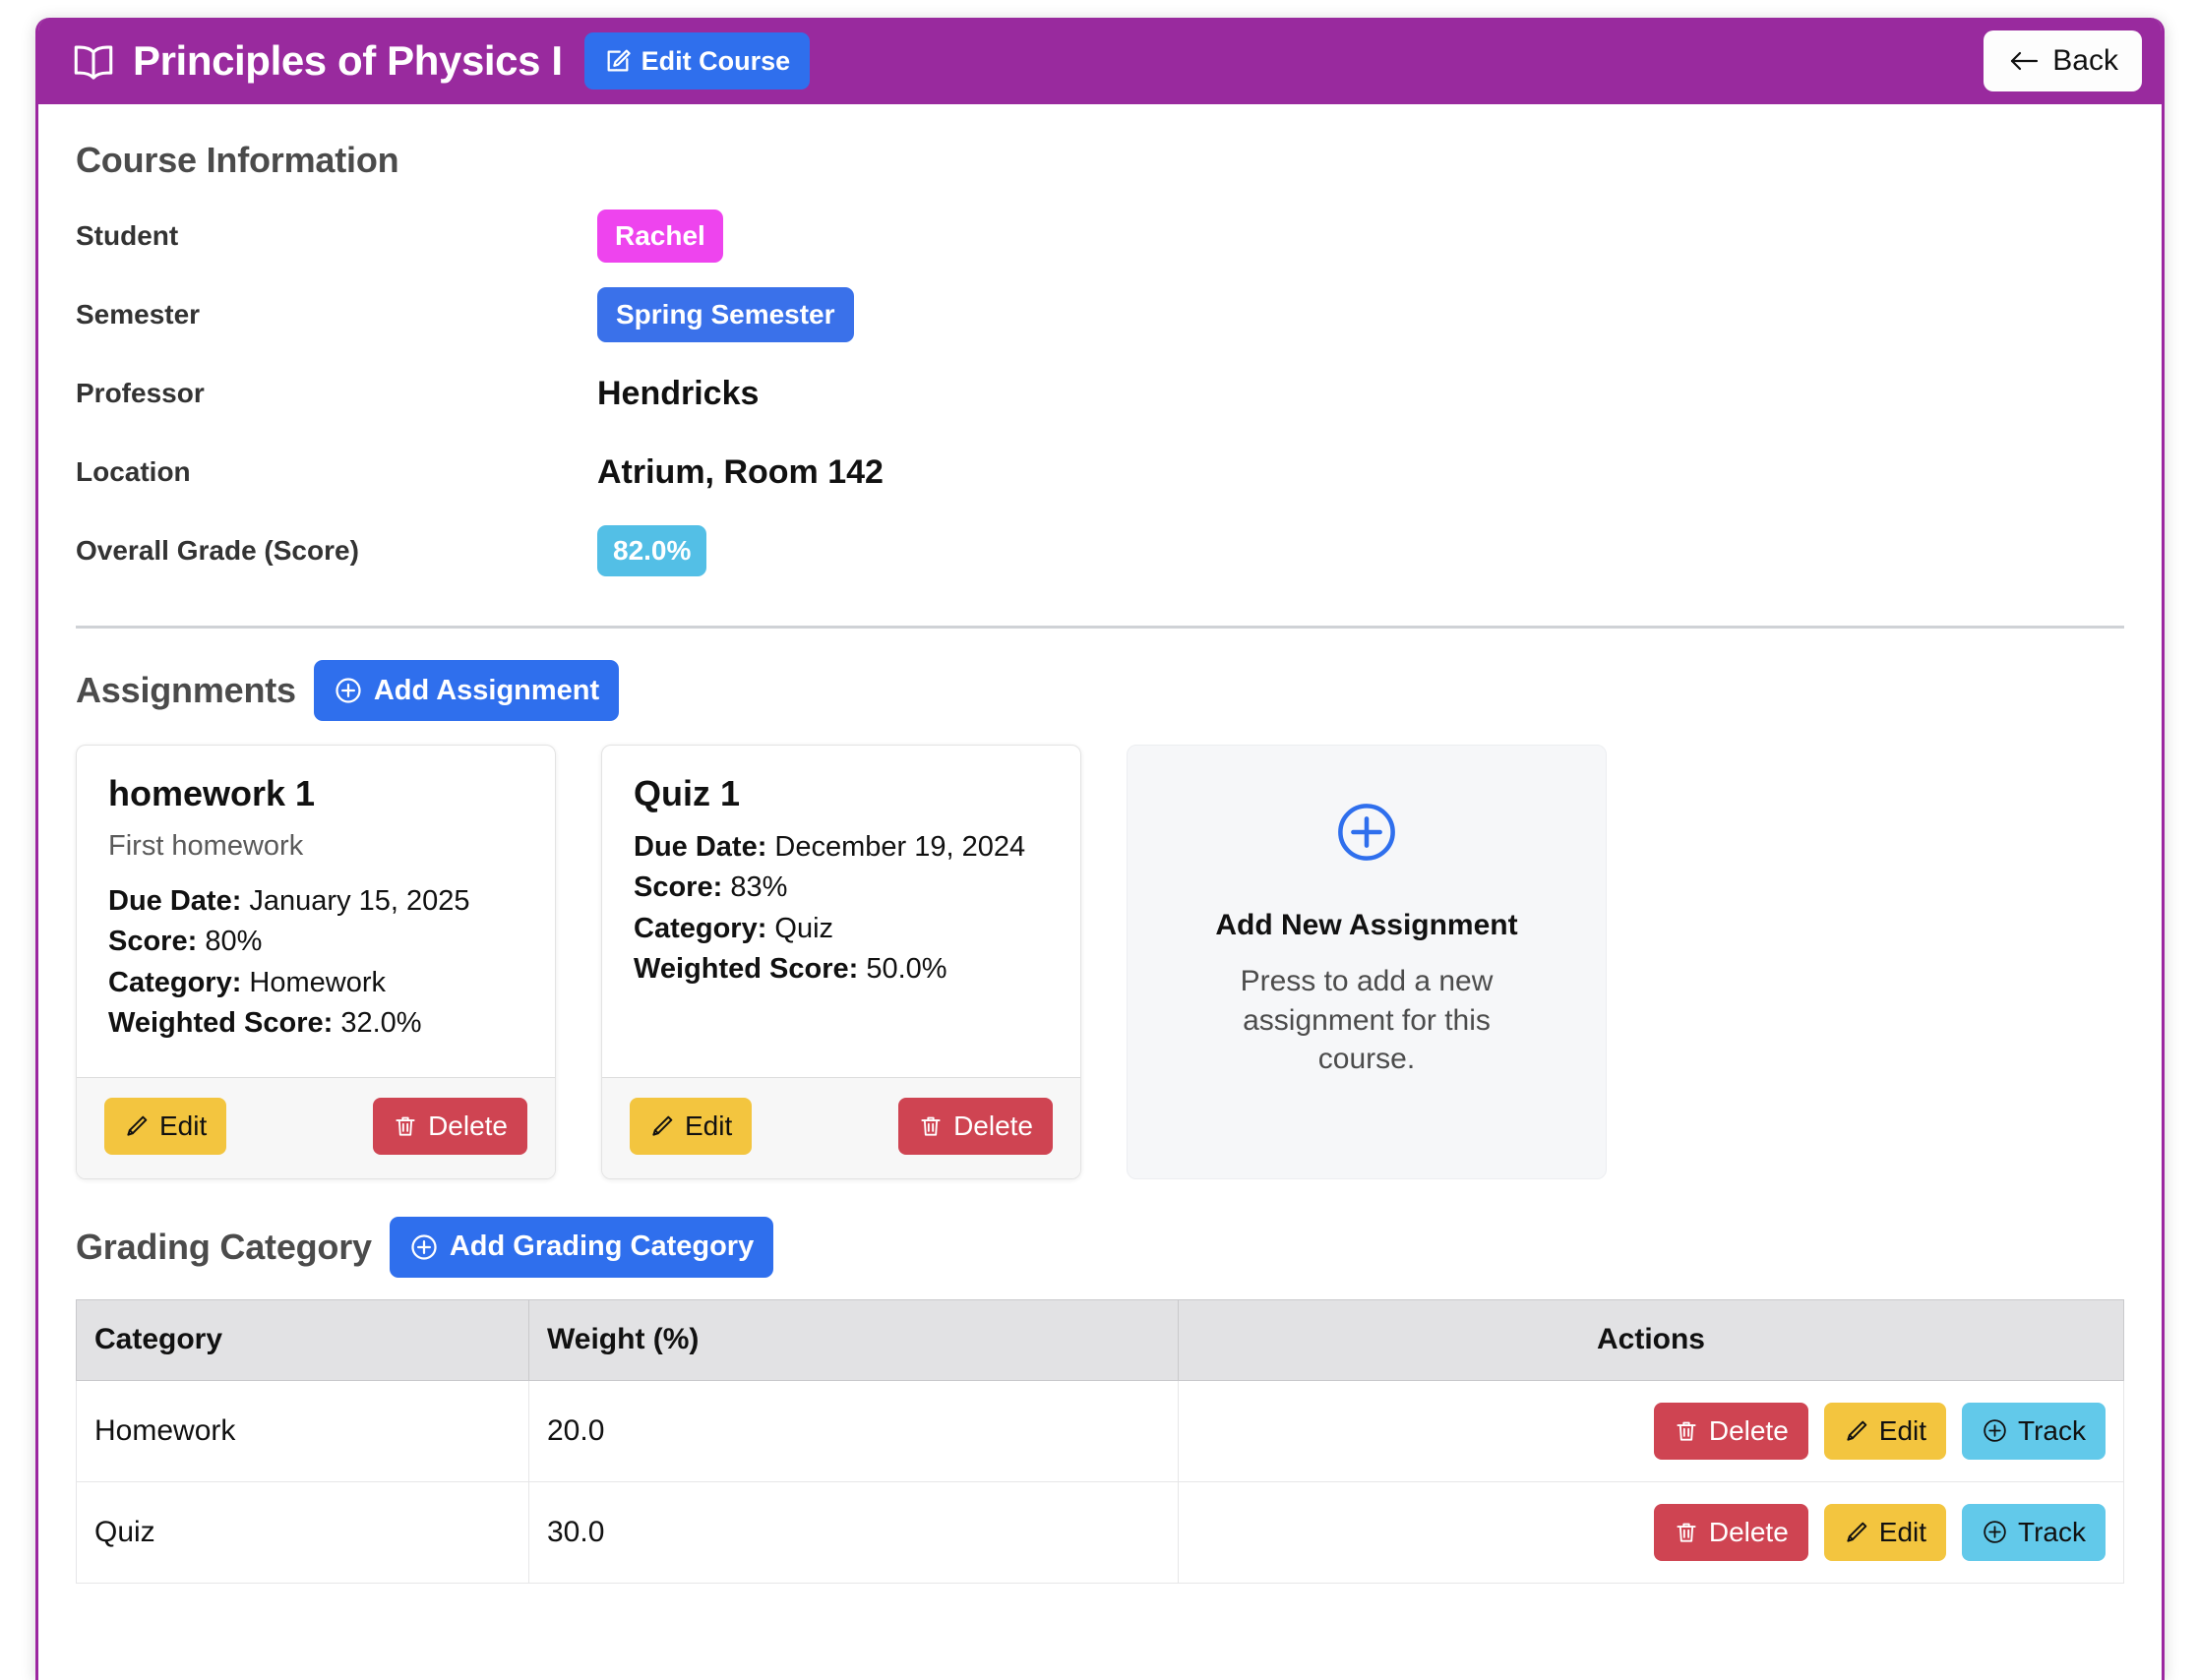 The image size is (2198, 1680). I want to click on table-row: Quiz 30.0 Delete Edit Track, so click(1100, 1532).